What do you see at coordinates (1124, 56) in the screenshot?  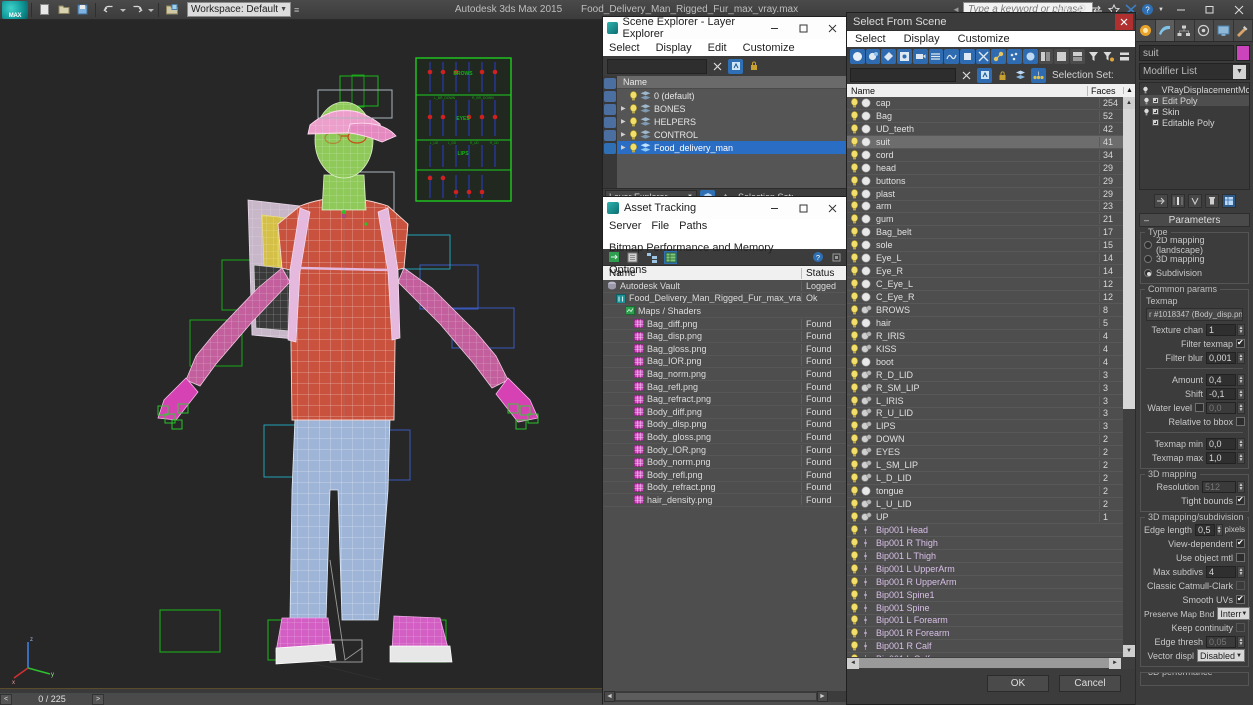 I see `column-settings-icon` at bounding box center [1124, 56].